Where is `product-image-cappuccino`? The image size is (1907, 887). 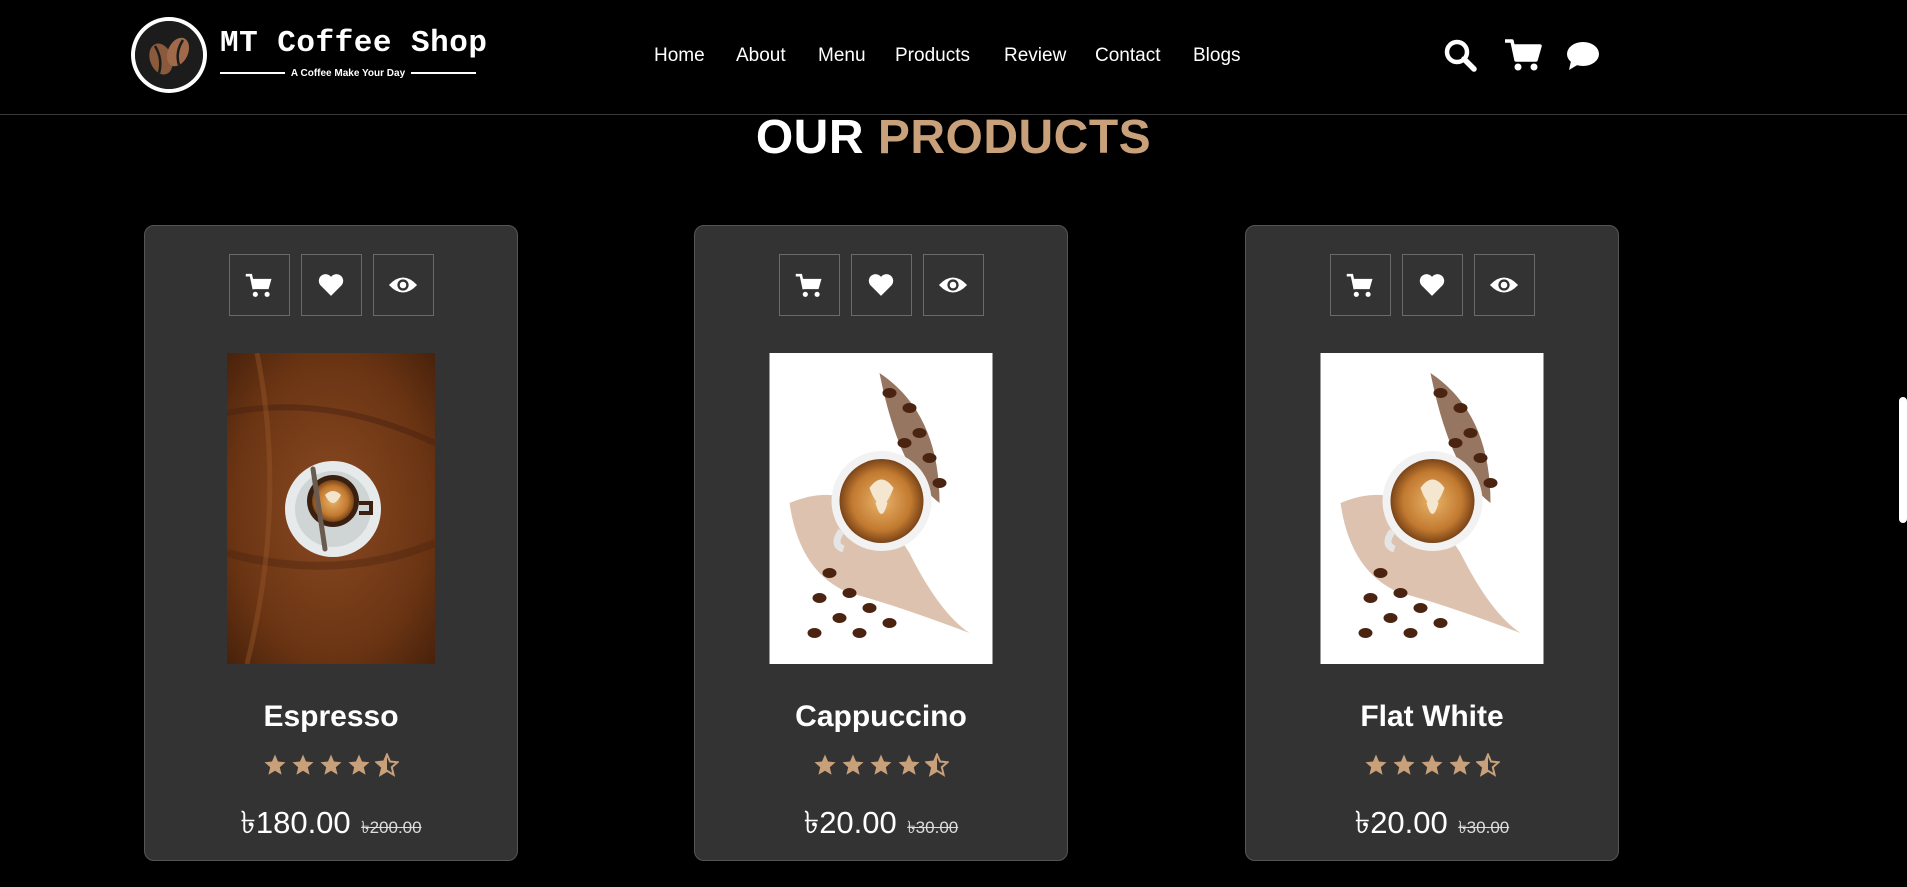
product-image-cappuccino is located at coordinates (881, 508).